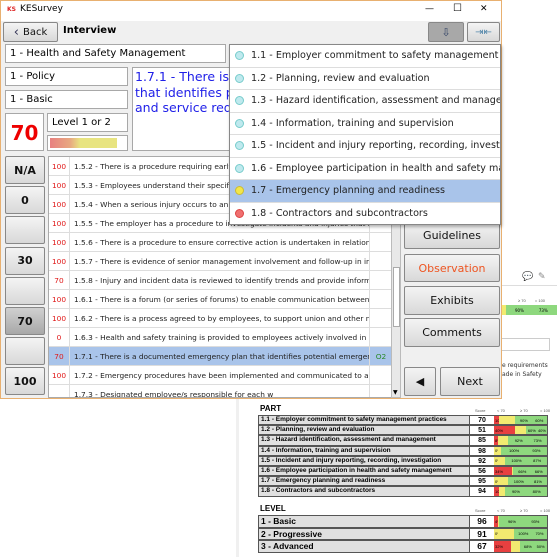 The height and width of the screenshot is (557, 557). I want to click on score-bar, so click(87, 143).